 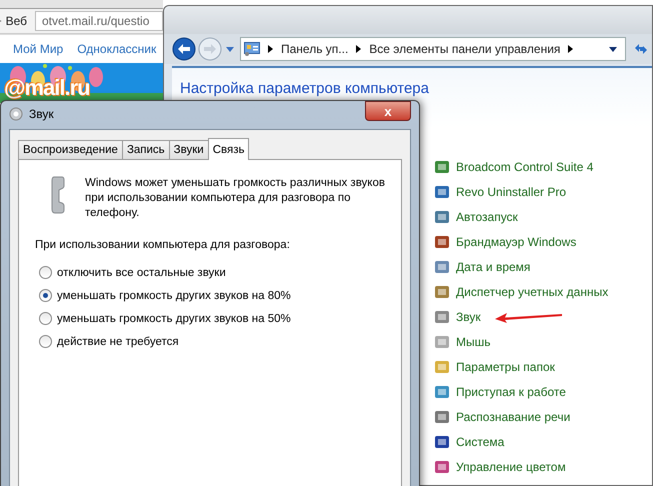 I want to click on tab: Запись, so click(x=146, y=149).